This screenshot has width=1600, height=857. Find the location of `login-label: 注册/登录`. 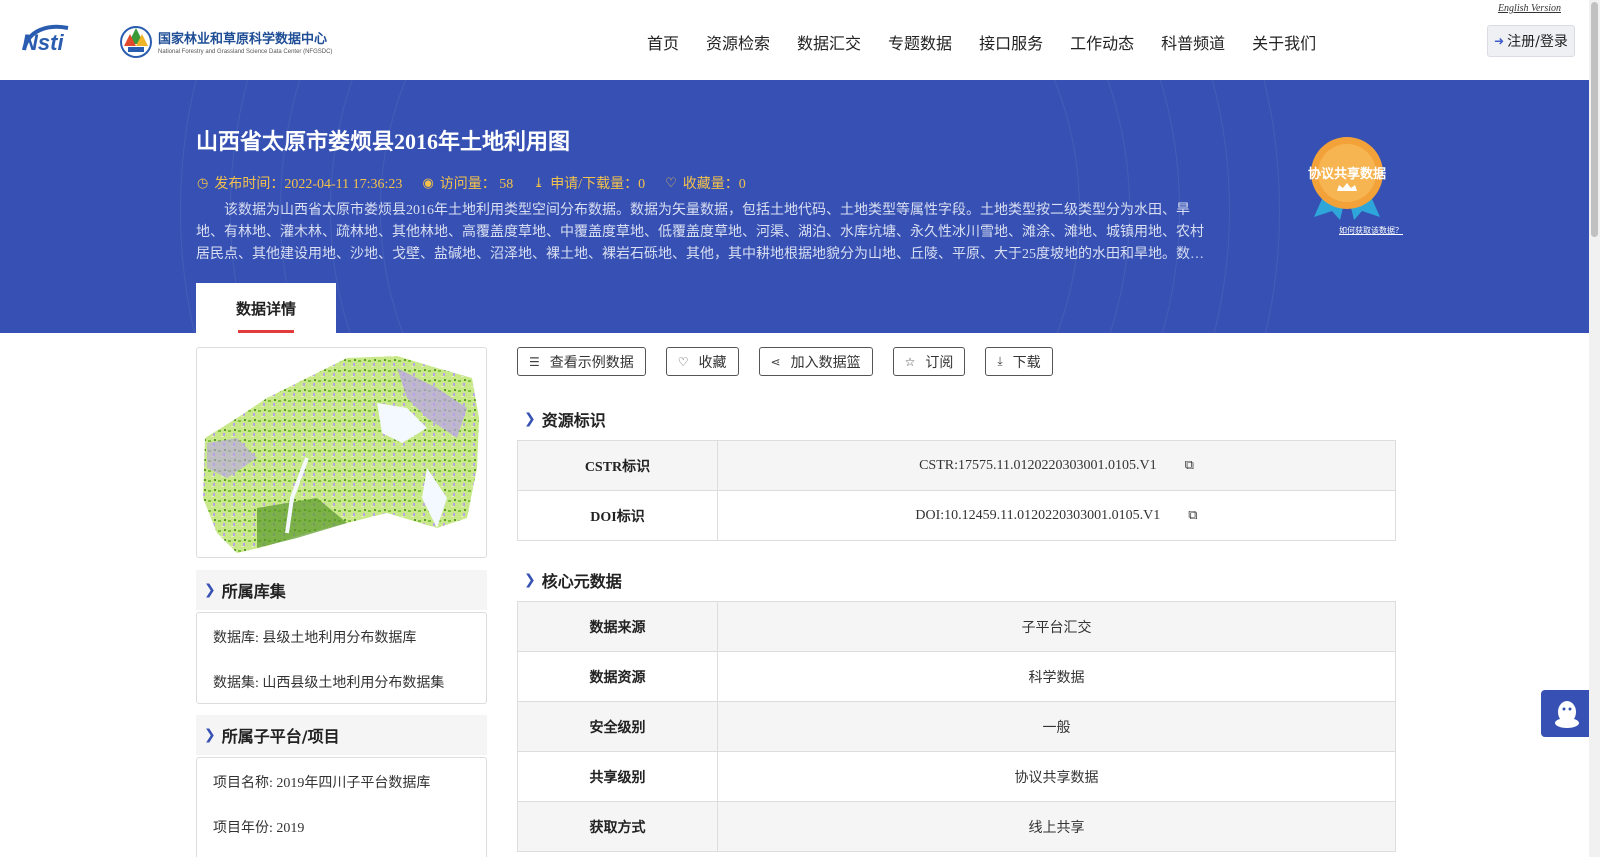

login-label: 注册/登录 is located at coordinates (1537, 42).